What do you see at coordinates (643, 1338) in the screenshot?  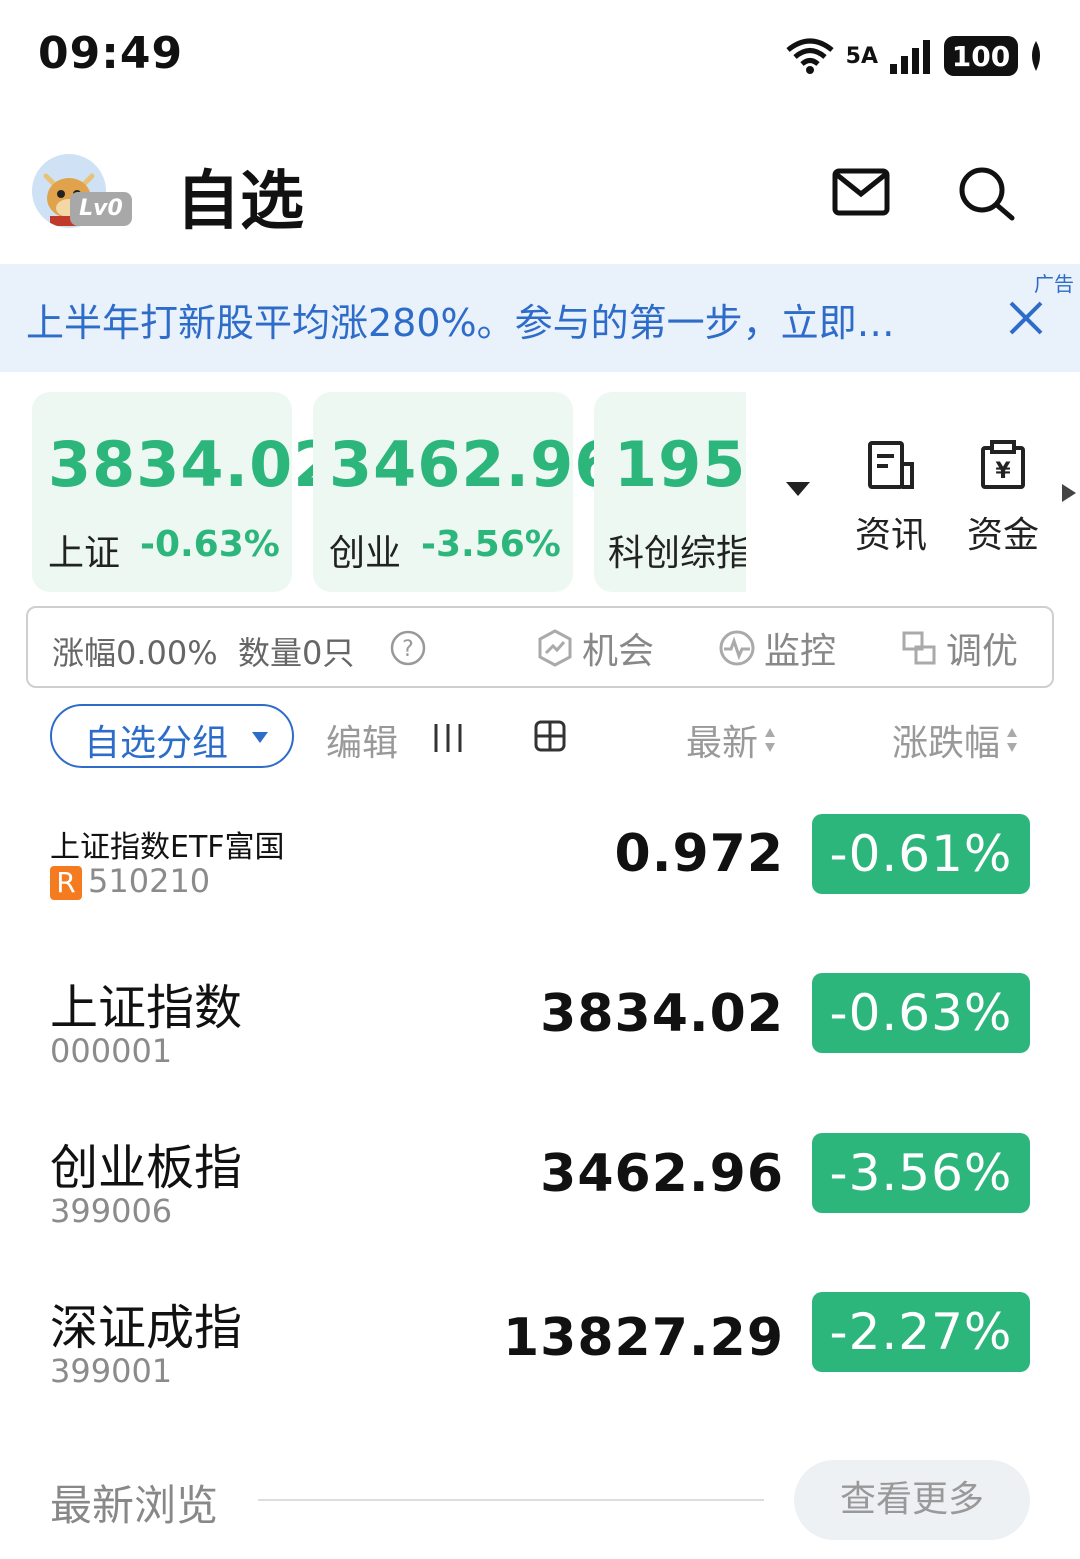 I see `security-price: 13827.29` at bounding box center [643, 1338].